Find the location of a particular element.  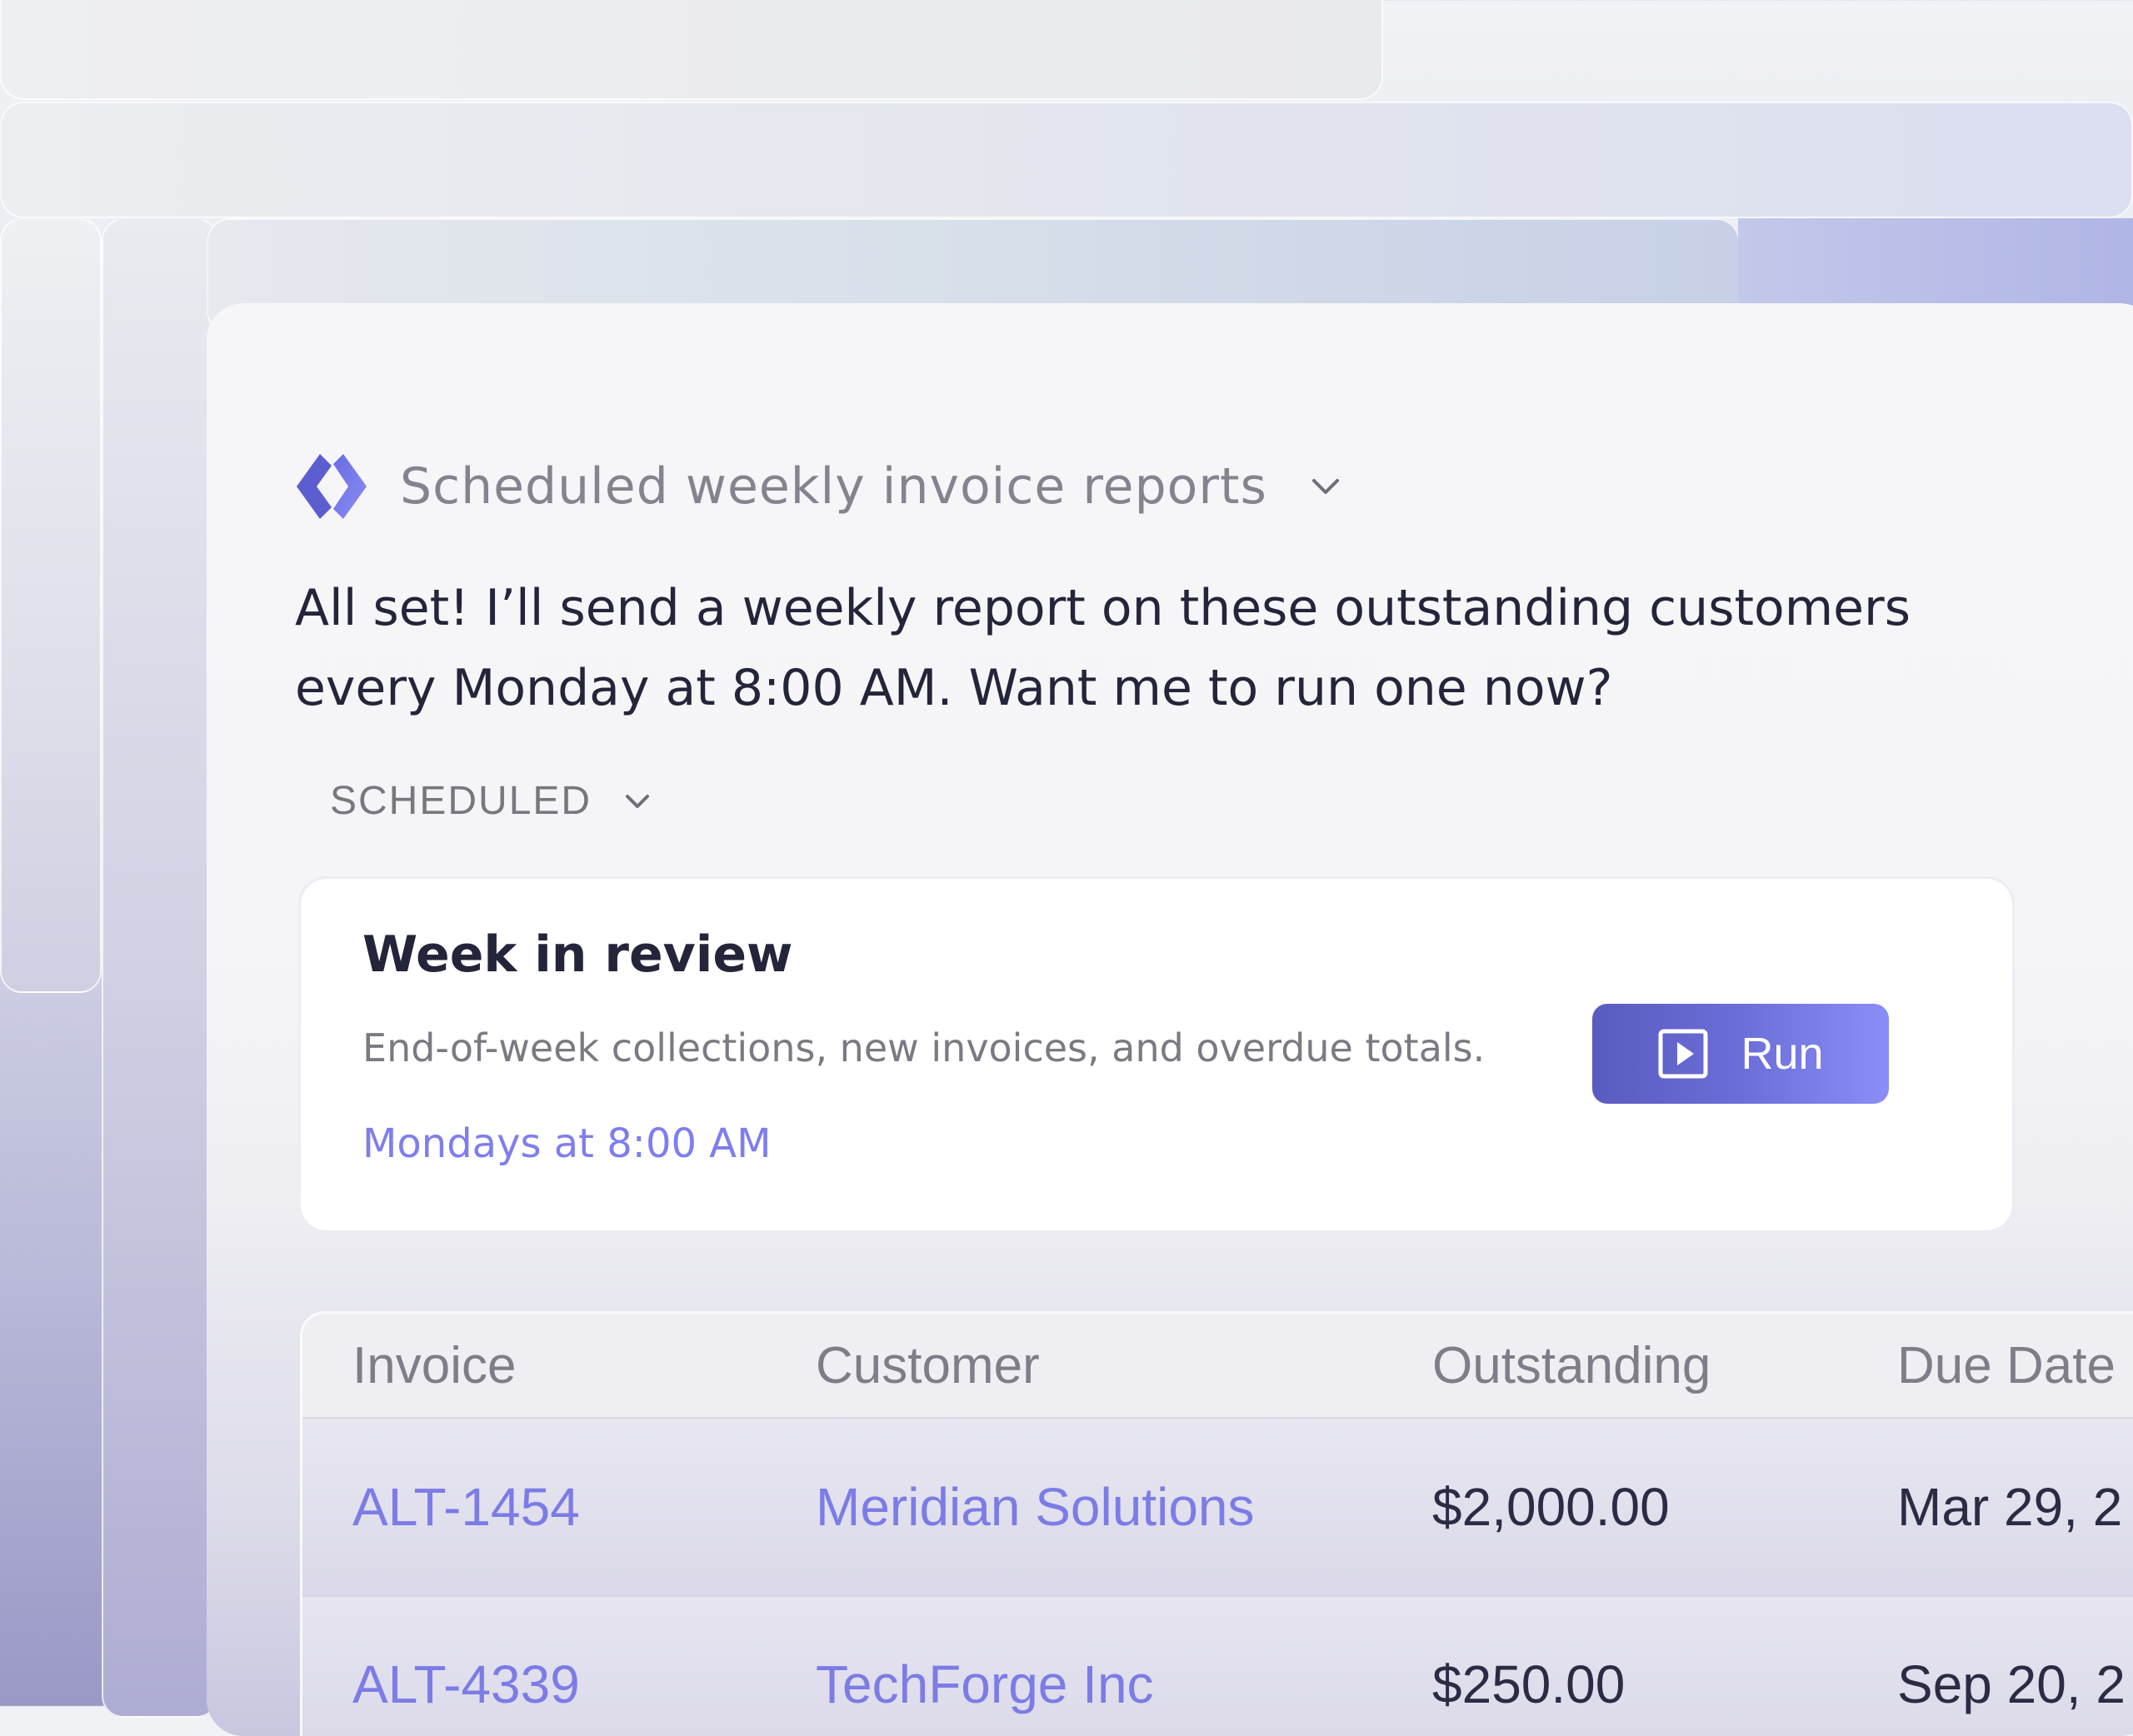

column-header-invoice: Invoice is located at coordinates (534, 1366).